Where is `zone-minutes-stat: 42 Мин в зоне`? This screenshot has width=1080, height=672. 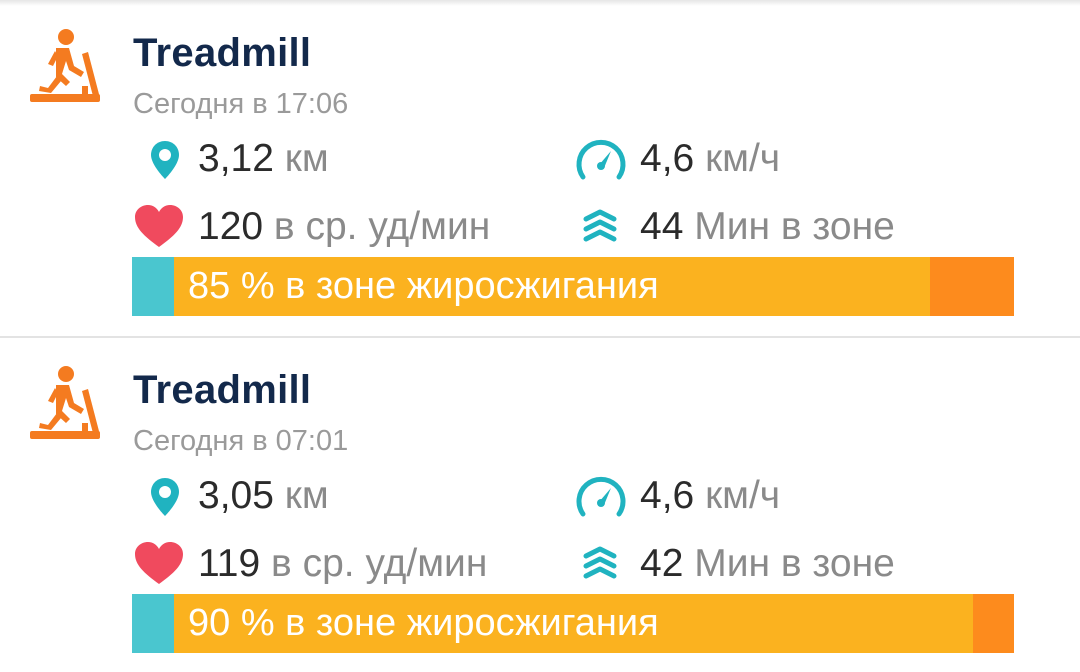
zone-minutes-stat: 42 Мин в зоне is located at coordinates (767, 564).